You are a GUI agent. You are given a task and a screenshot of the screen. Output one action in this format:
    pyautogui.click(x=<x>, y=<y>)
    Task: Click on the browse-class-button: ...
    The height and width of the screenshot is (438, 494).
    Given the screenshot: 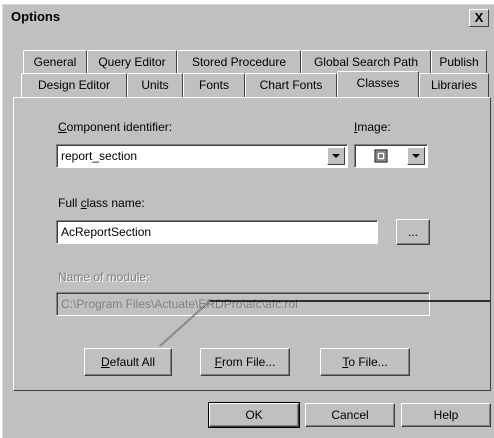 What is the action you would take?
    pyautogui.click(x=413, y=232)
    